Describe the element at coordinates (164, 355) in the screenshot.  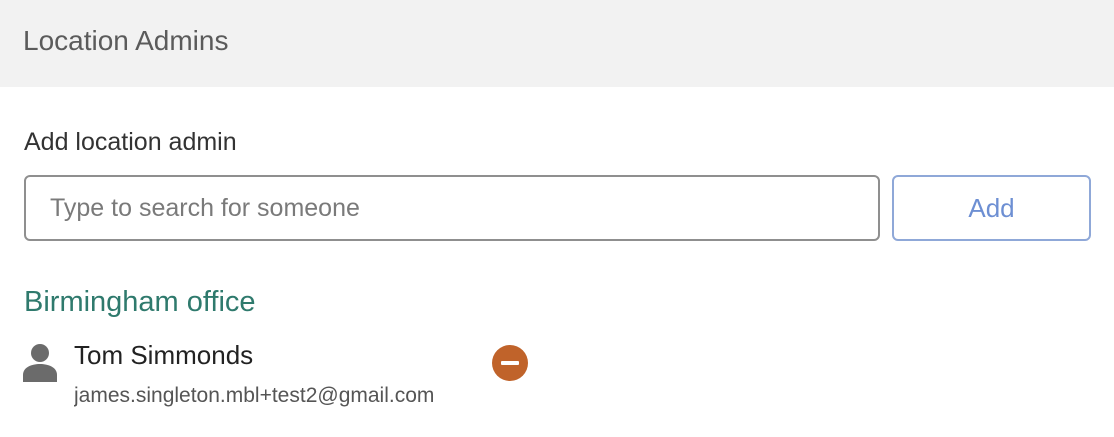
I see `admin-name: Tom Simmonds` at that location.